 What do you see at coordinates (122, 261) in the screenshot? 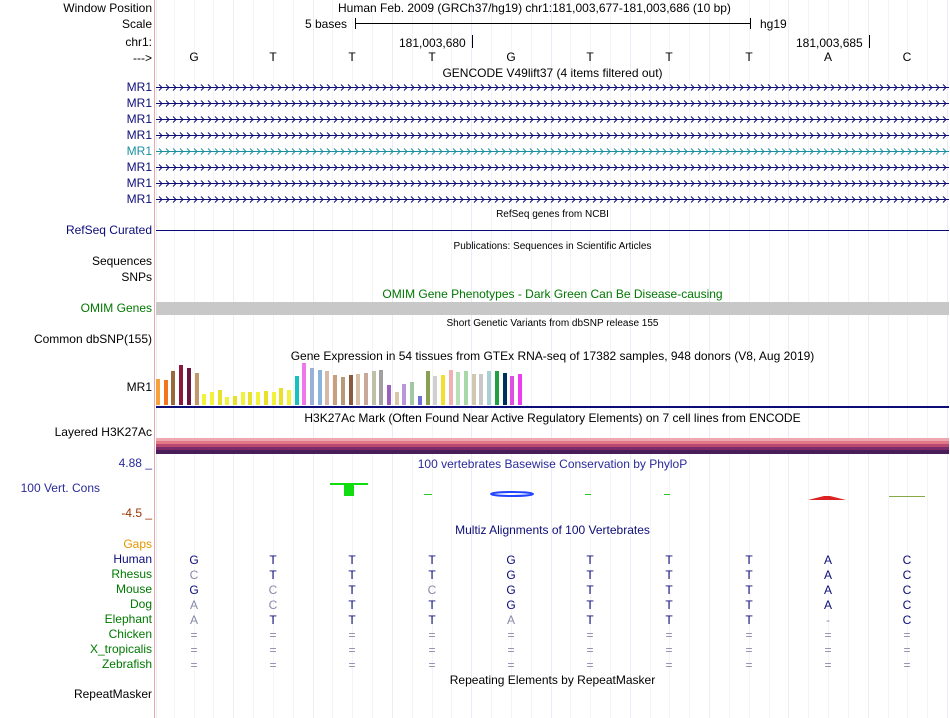
I see `publications-track-label: Sequences` at bounding box center [122, 261].